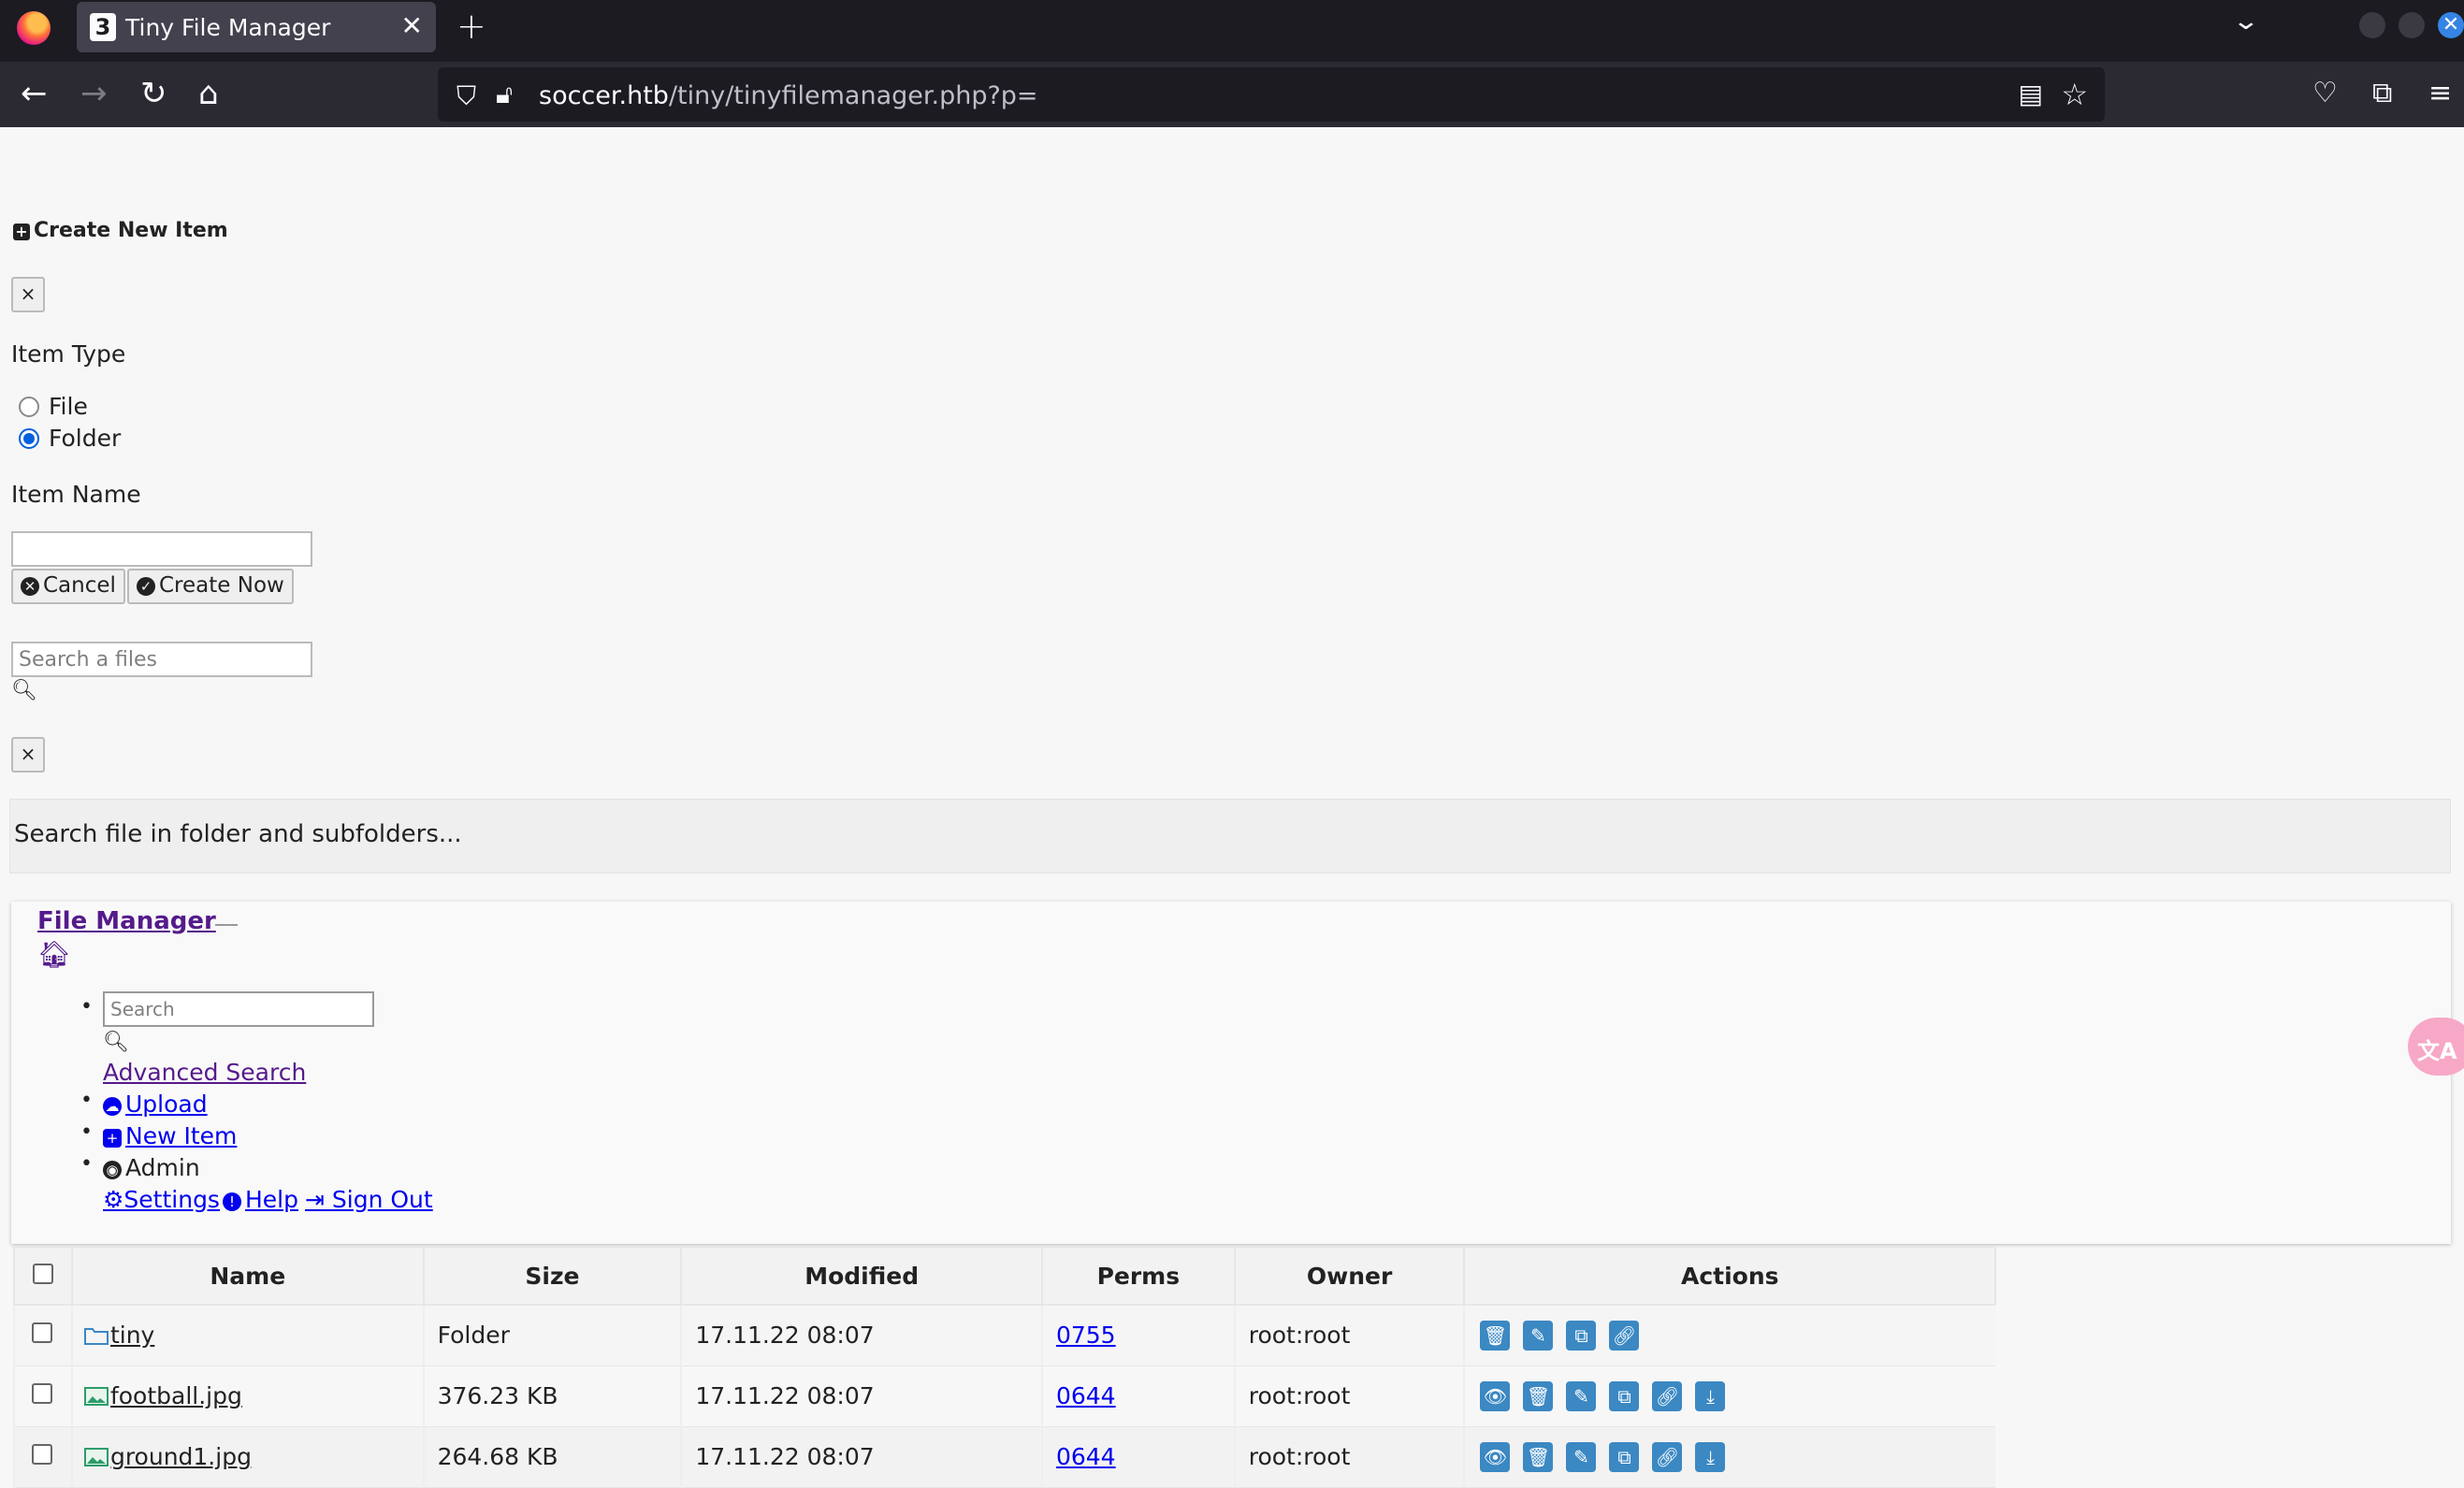  What do you see at coordinates (170, 1135) in the screenshot?
I see `new-item-link: + New Item` at bounding box center [170, 1135].